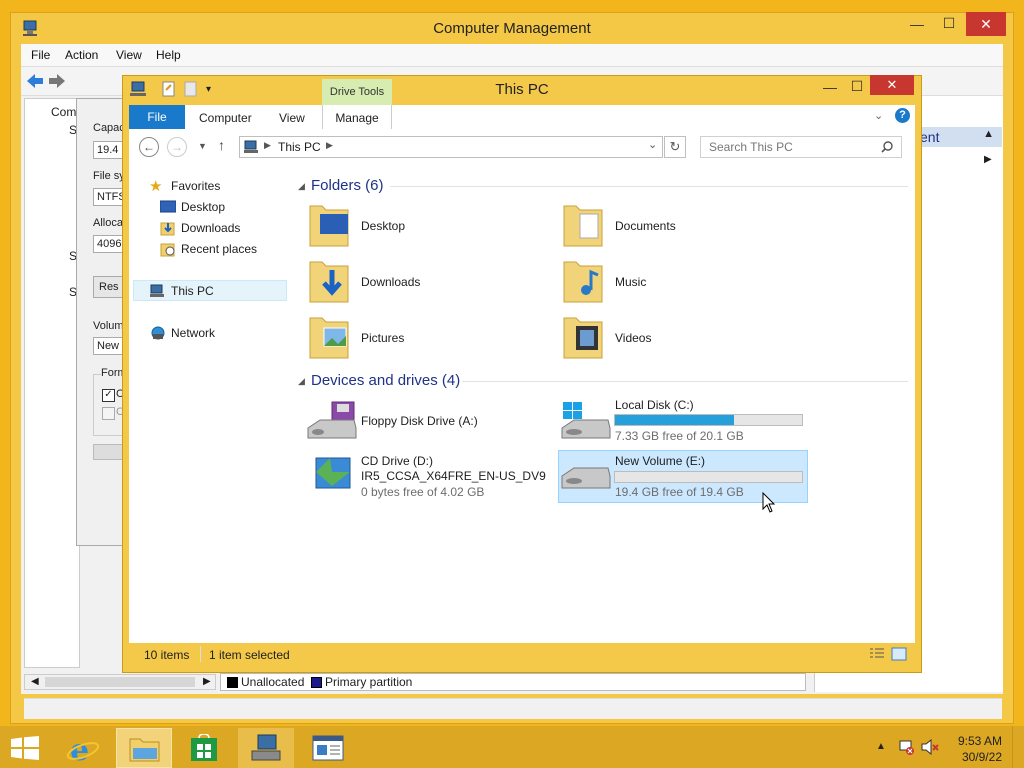  Describe the element at coordinates (513, 708) in the screenshot. I see `cm-status-bar` at that location.